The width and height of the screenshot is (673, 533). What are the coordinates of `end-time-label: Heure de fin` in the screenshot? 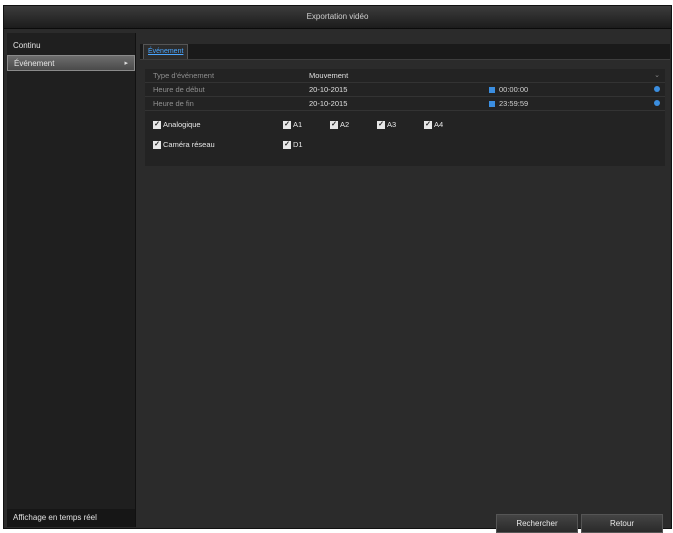 It's located at (173, 103).